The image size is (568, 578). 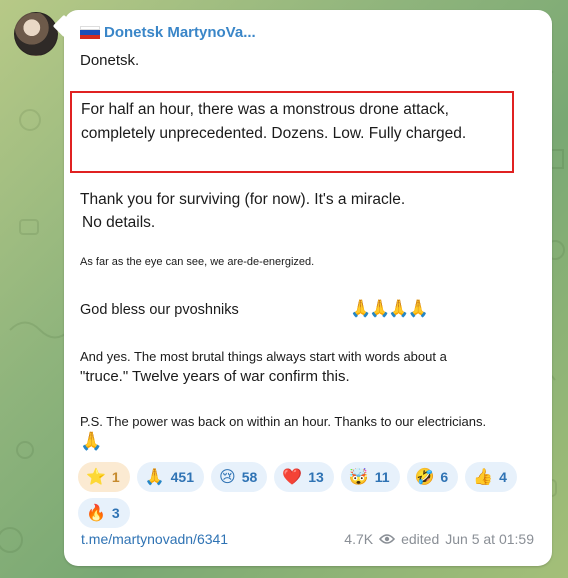 What do you see at coordinates (96, 513) in the screenshot?
I see `fire-icon: 🔥` at bounding box center [96, 513].